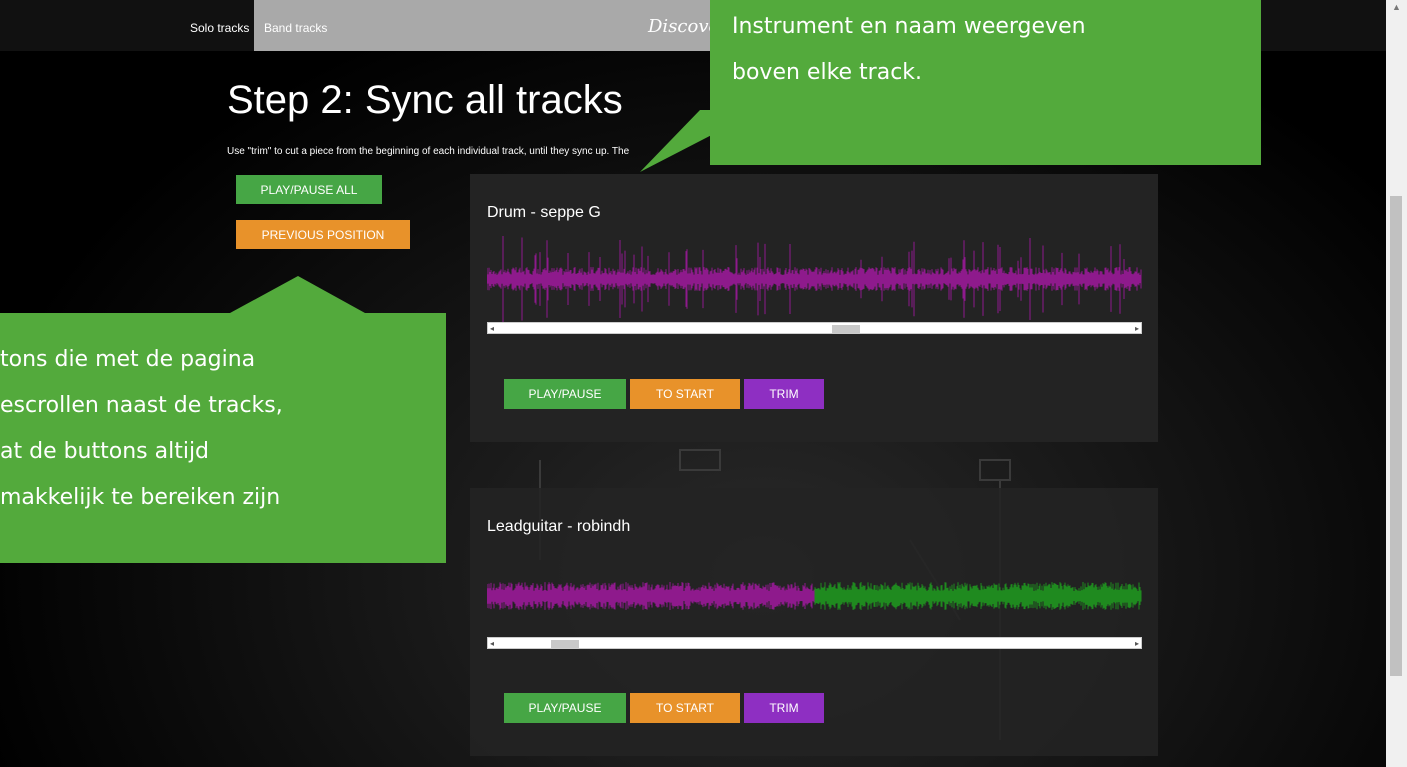 Image resolution: width=1407 pixels, height=767 pixels. What do you see at coordinates (909, 26) in the screenshot?
I see `callout-top-line: Instrument en naam weergeven` at bounding box center [909, 26].